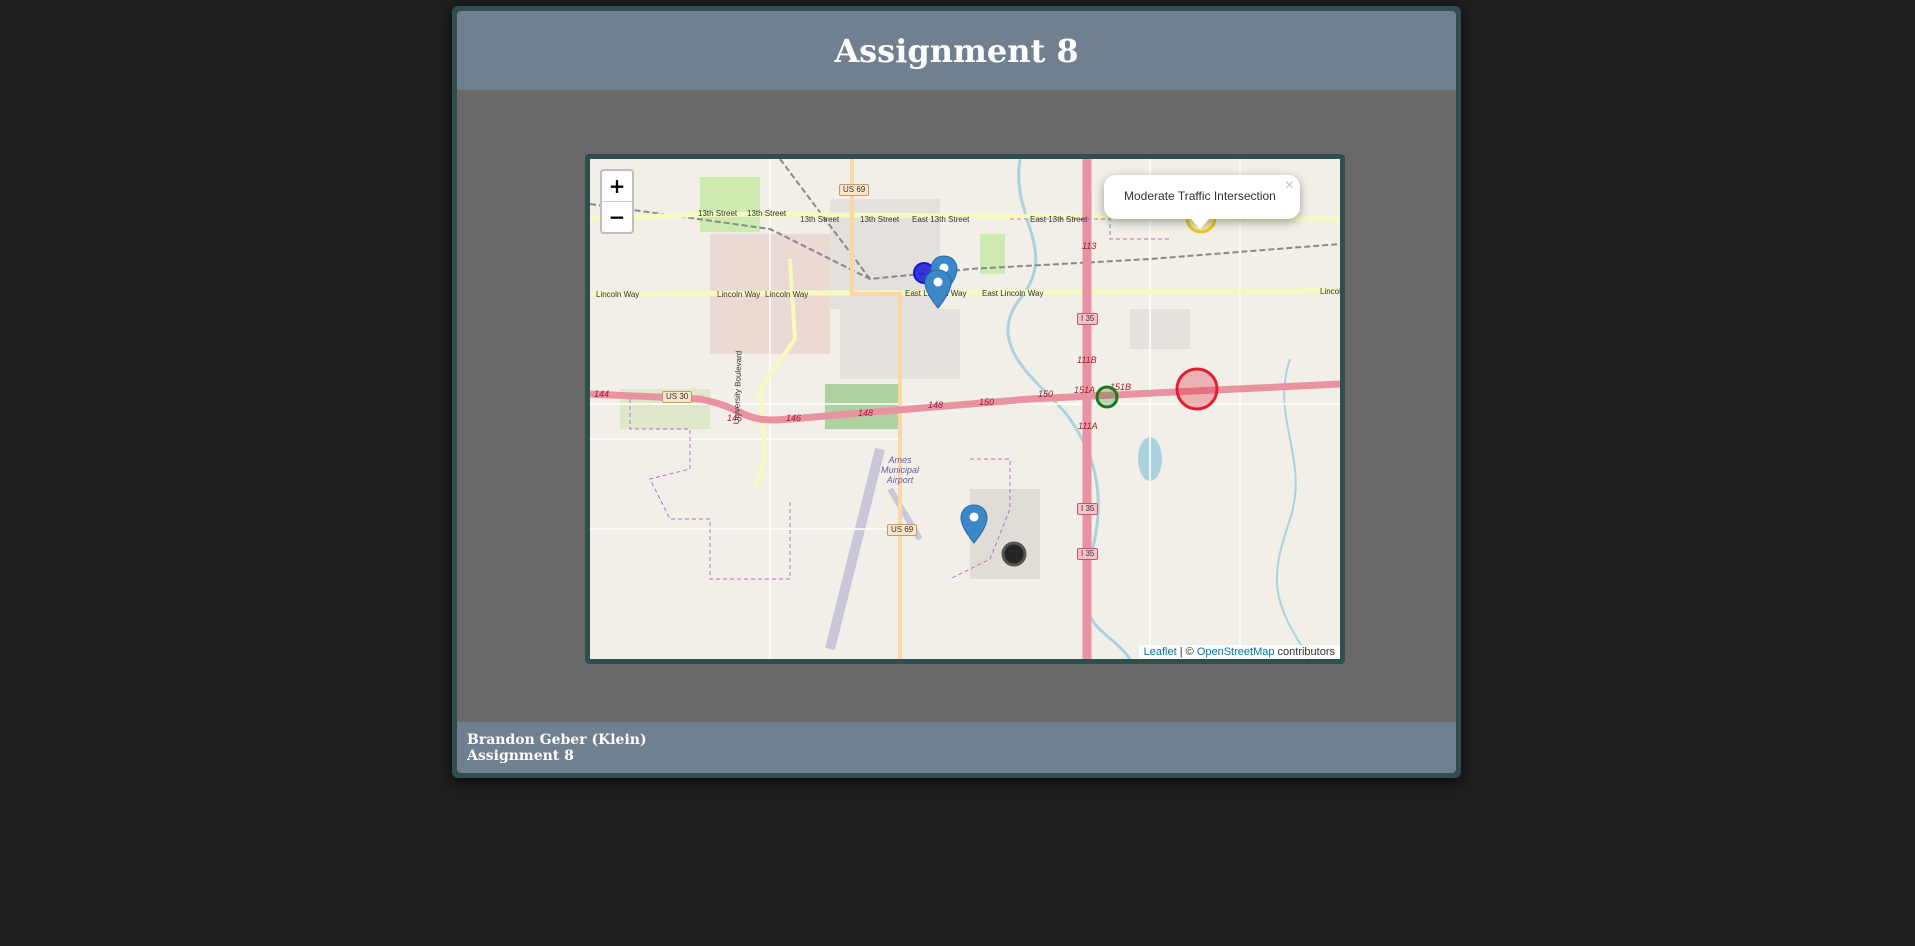 This screenshot has height=946, width=1915. What do you see at coordinates (617, 186) in the screenshot?
I see `zoom-in-button: +` at bounding box center [617, 186].